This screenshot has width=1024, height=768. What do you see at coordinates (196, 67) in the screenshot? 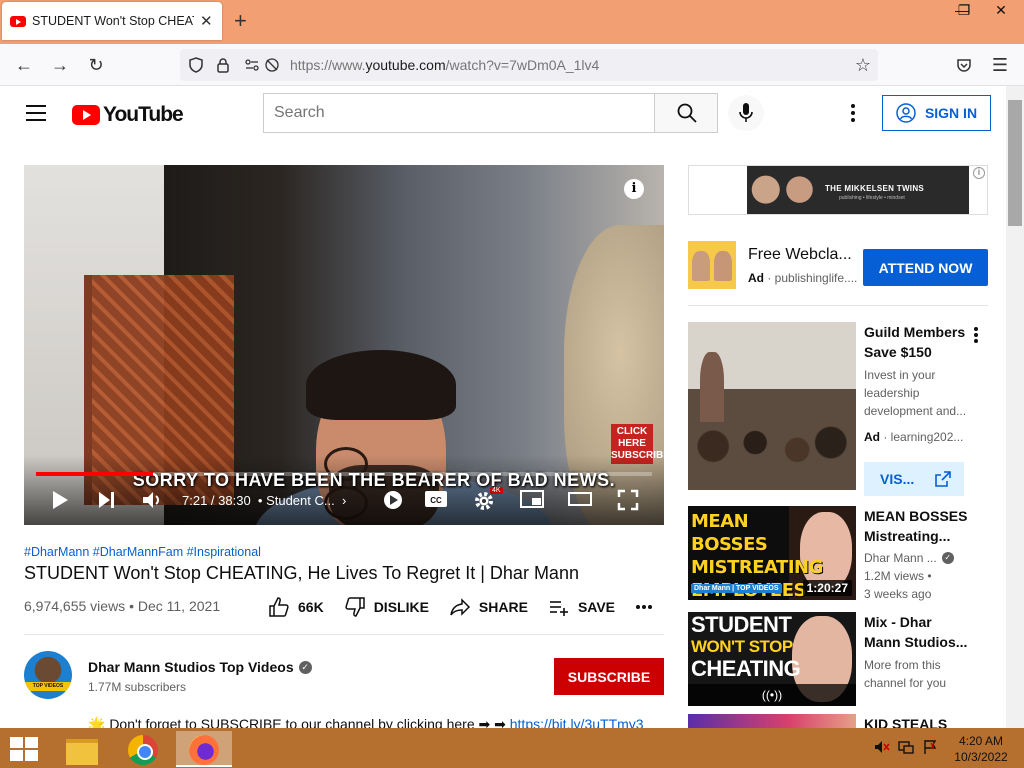
I see `shield-icon` at bounding box center [196, 67].